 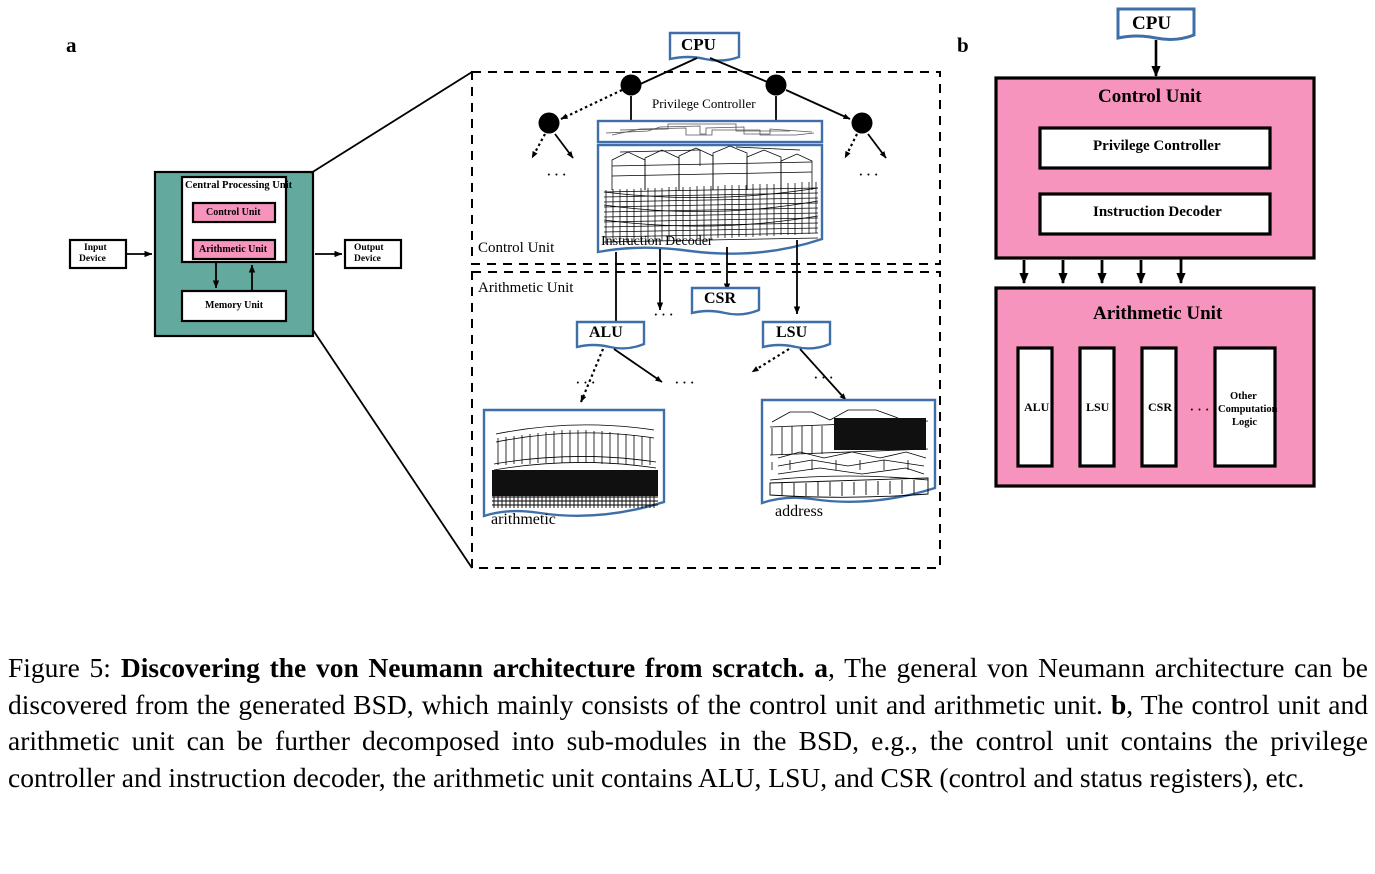 I want to click on alu-edge-solid, so click(x=638, y=365).